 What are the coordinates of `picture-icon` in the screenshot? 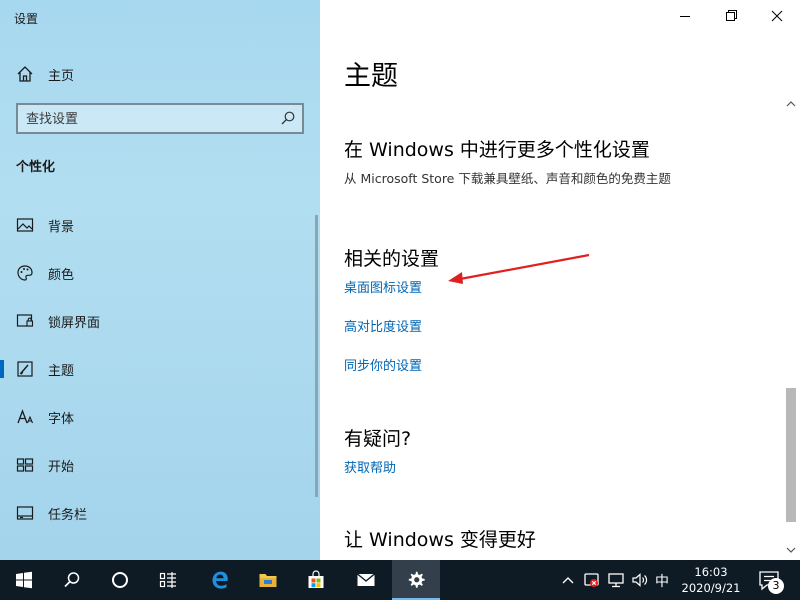 It's located at (25, 225).